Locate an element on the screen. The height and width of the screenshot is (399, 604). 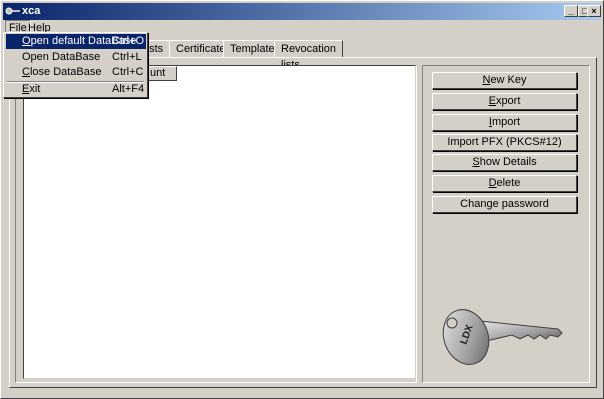
delete-label: elete is located at coordinates (508, 183).